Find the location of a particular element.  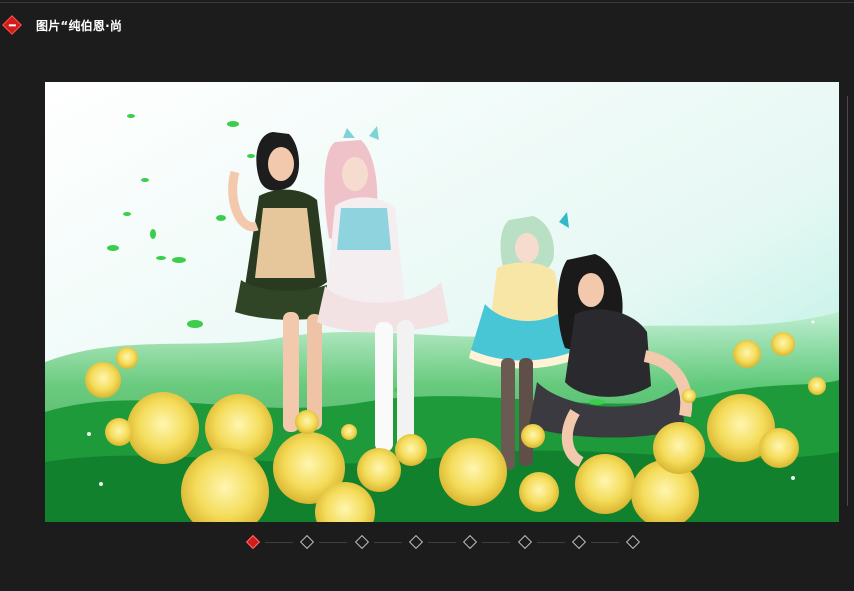

image-pager is located at coordinates (444, 543).